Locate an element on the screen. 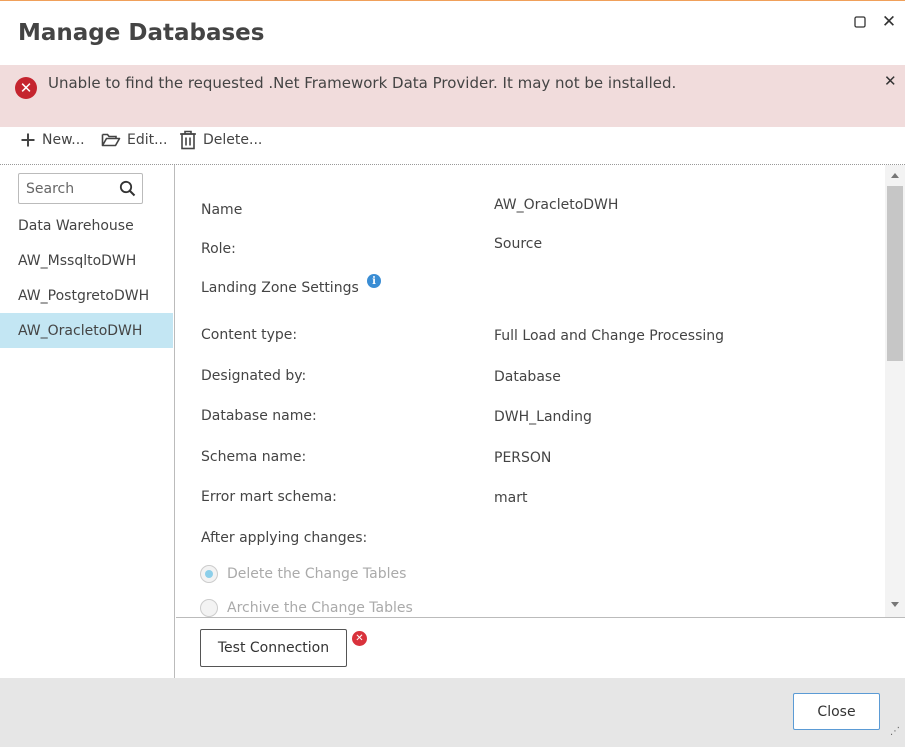  after-applying-changes-label: After applying changes: is located at coordinates (284, 538).